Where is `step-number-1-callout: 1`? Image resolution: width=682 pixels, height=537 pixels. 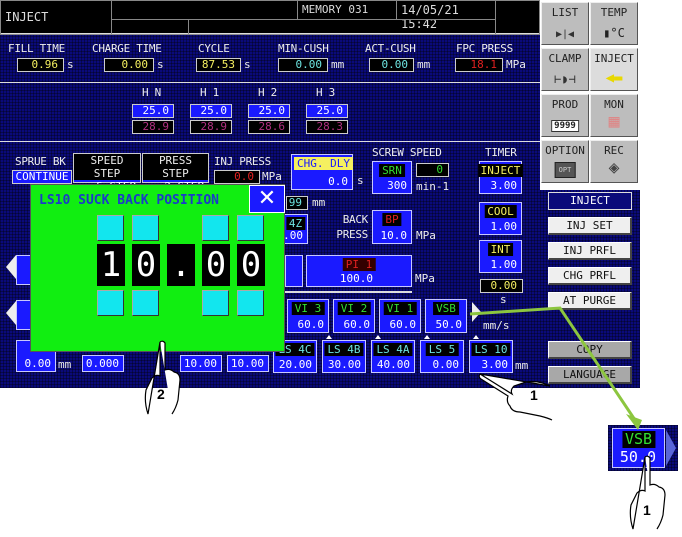
step-number-1-callout: 1 is located at coordinates (647, 510).